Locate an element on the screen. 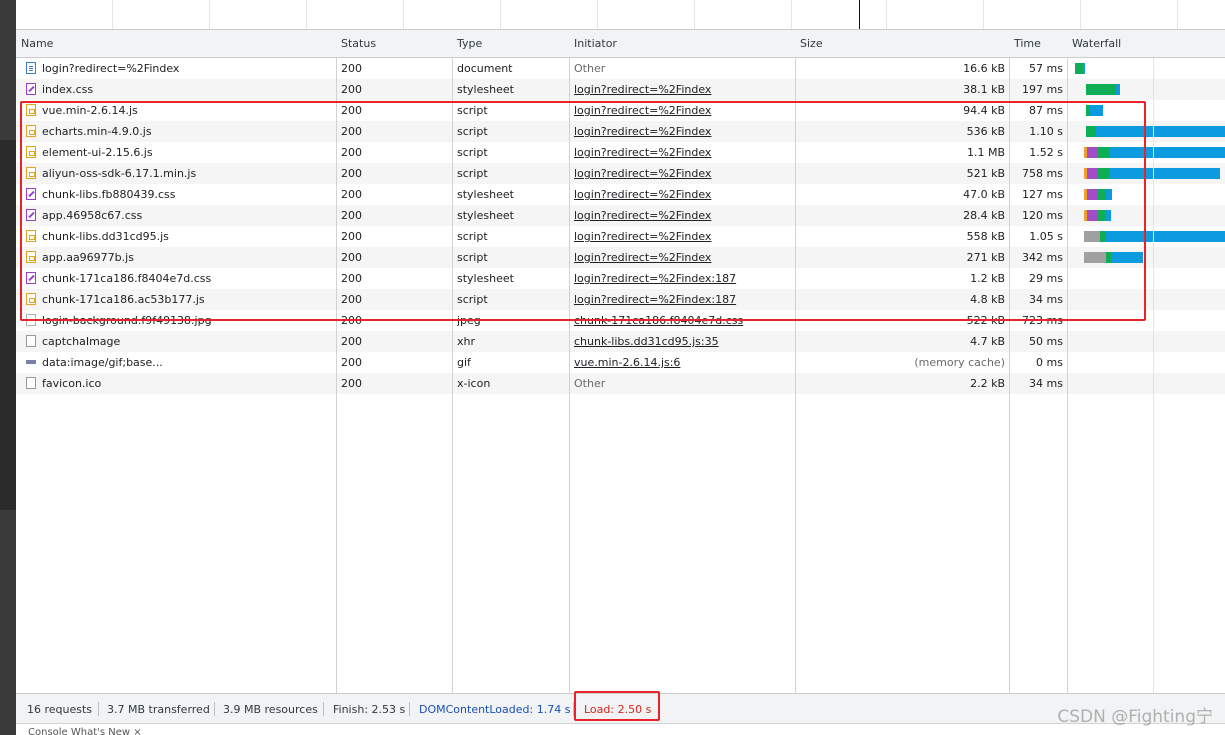 The height and width of the screenshot is (735, 1225). waterfall-gridline is located at coordinates (1153, 361).